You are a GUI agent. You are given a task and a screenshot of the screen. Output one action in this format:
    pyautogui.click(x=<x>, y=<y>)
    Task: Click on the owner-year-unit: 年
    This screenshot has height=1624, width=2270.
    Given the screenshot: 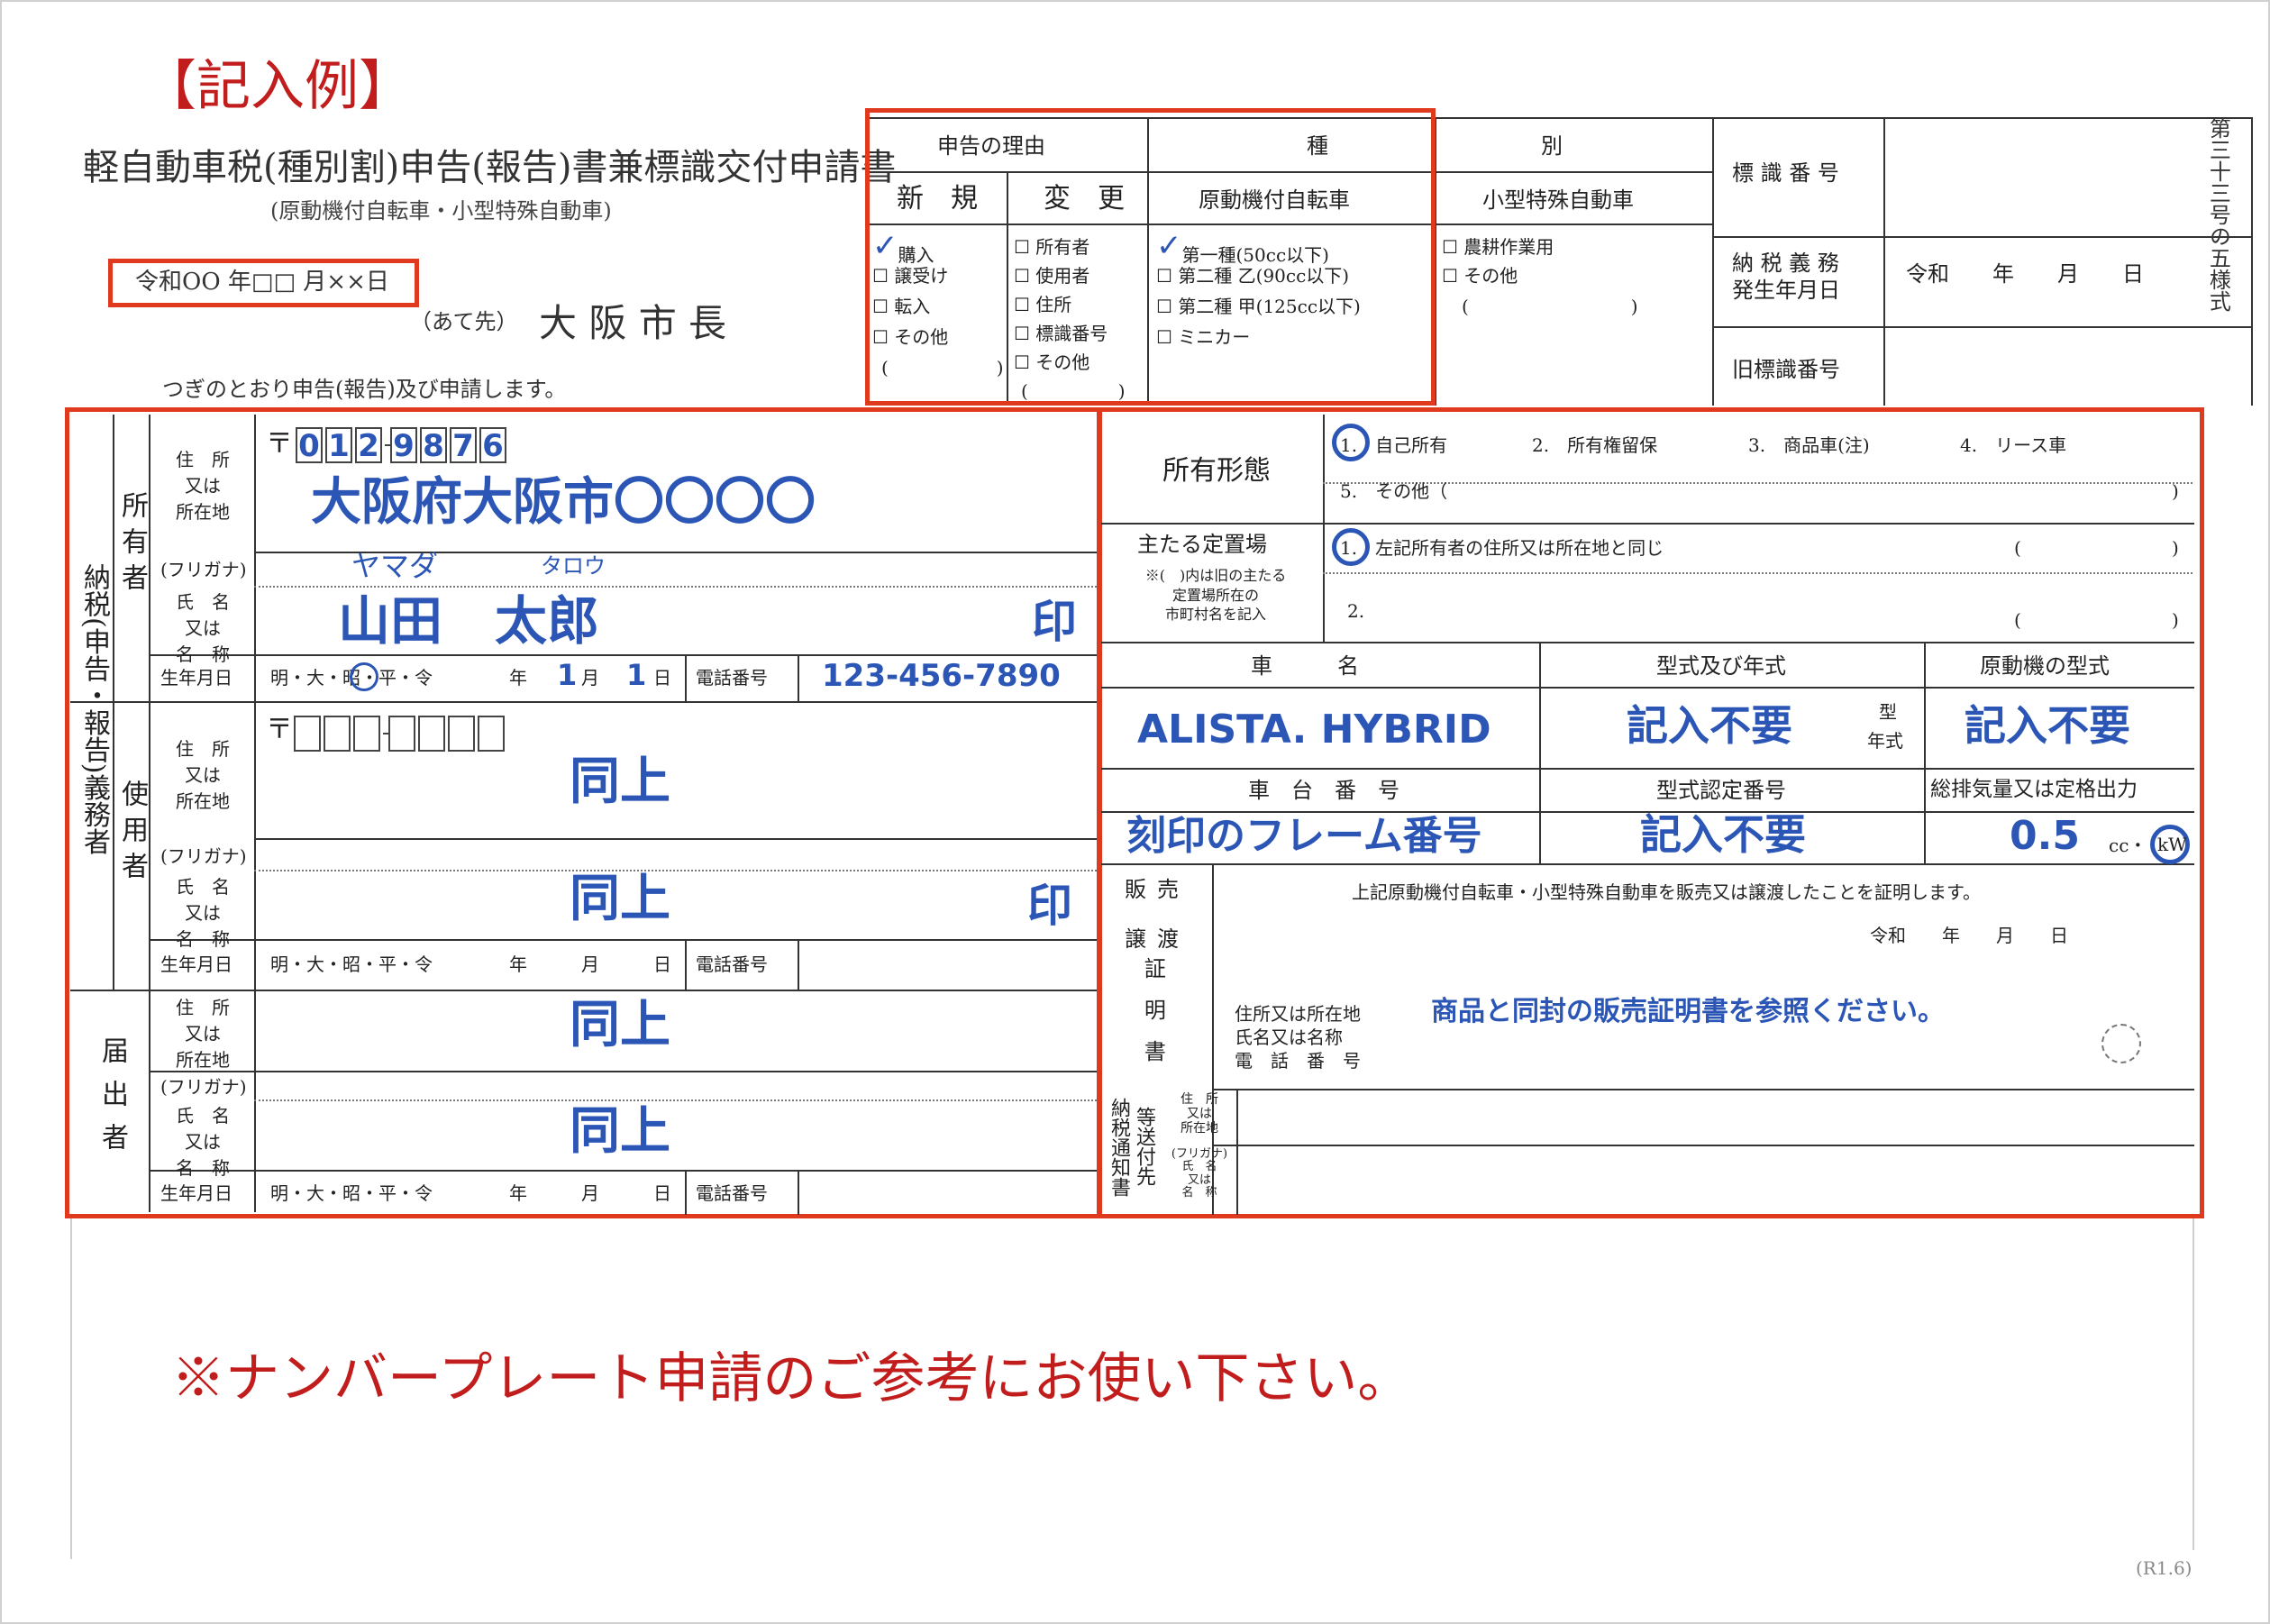 What is the action you would take?
    pyautogui.click(x=518, y=678)
    